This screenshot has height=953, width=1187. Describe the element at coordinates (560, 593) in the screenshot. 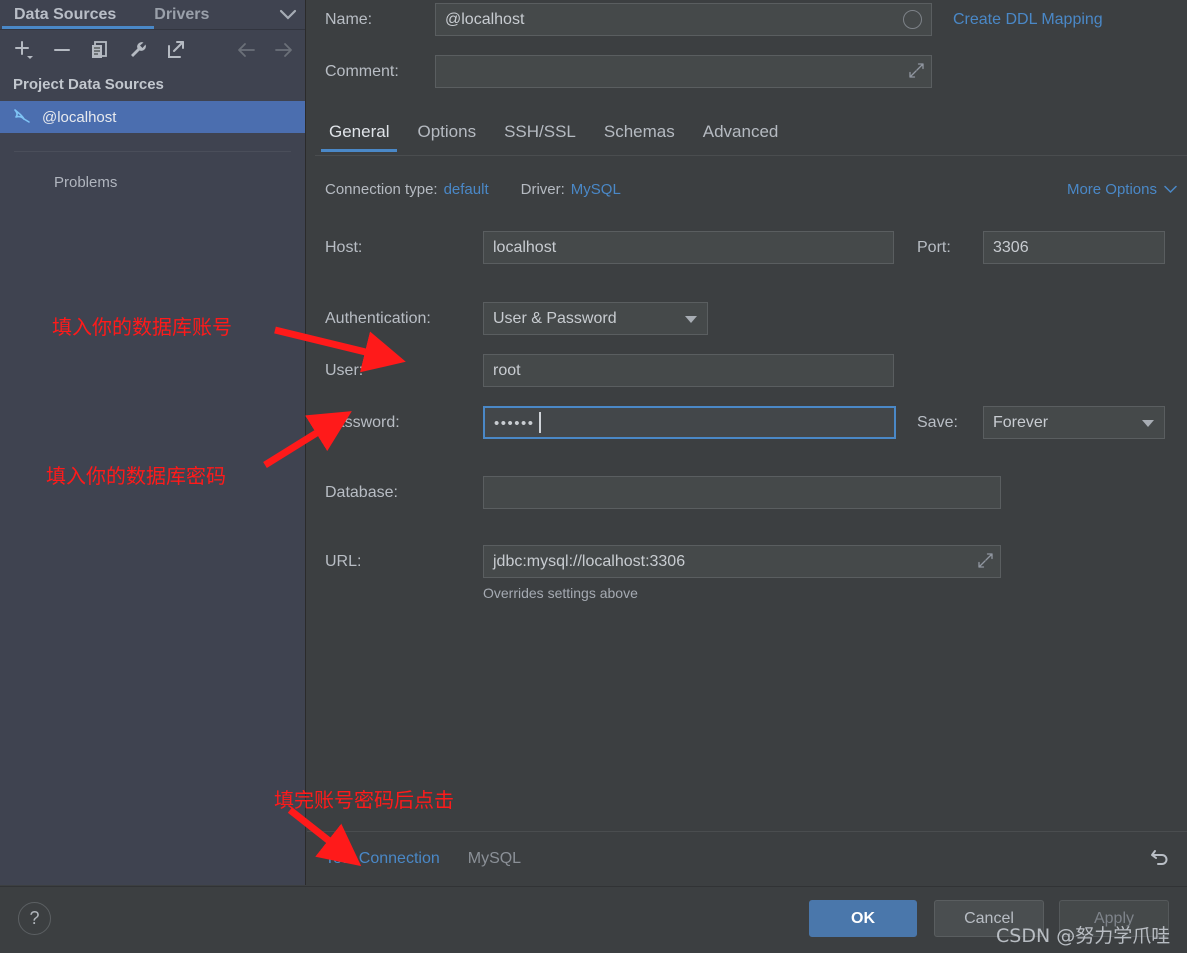

I see `url-hint-text: Overrides settings above` at that location.